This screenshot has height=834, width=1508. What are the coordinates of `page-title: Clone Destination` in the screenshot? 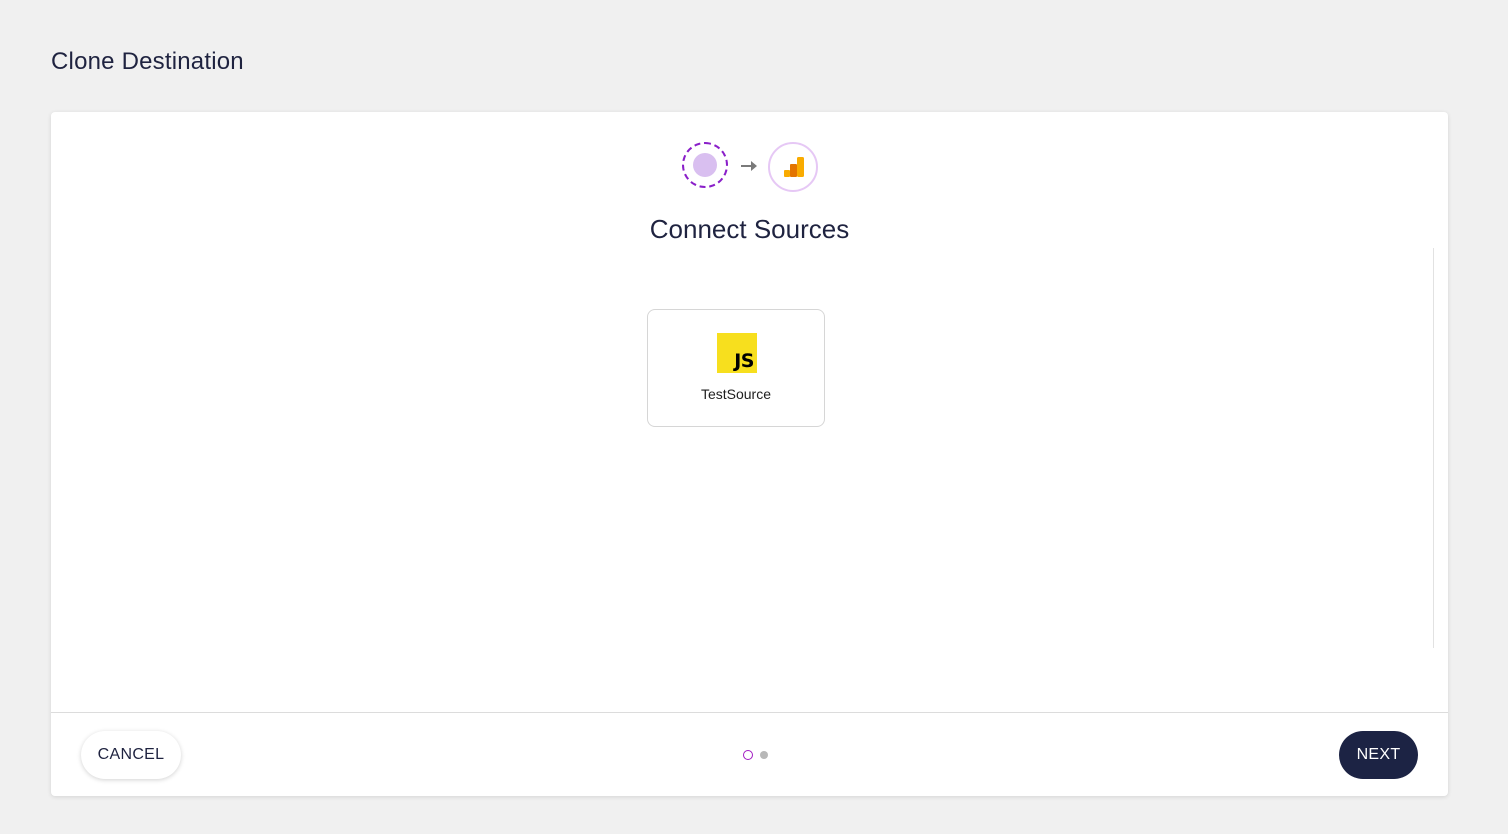 It's located at (147, 61).